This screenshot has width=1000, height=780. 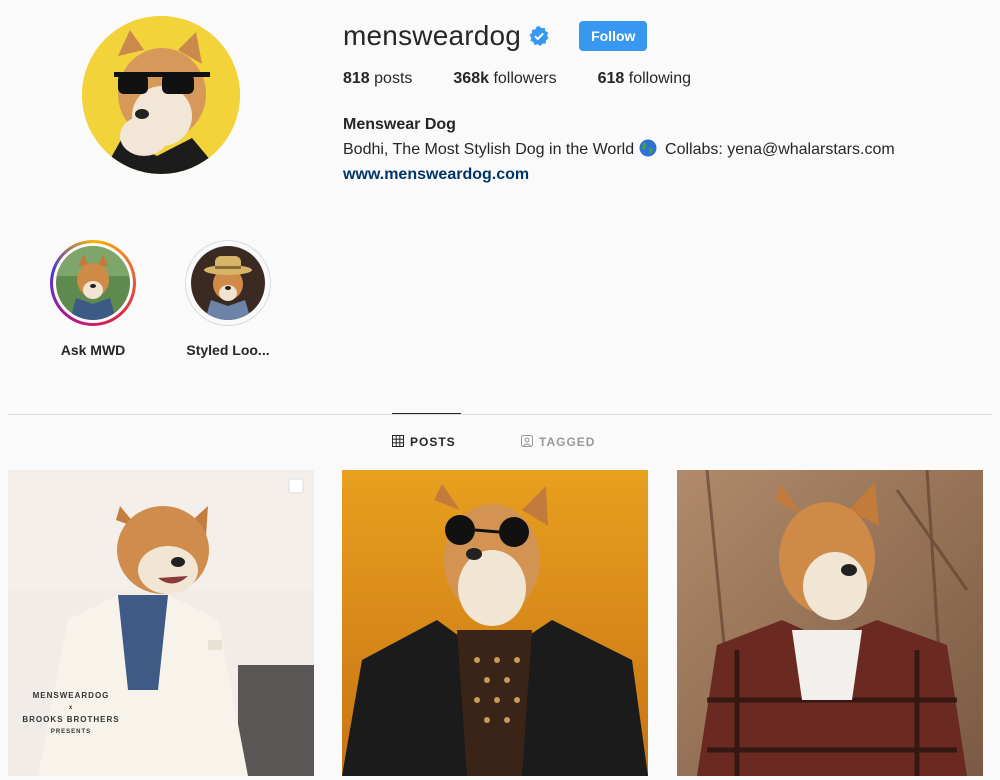 What do you see at coordinates (161, 95) in the screenshot?
I see `profile-avatar` at bounding box center [161, 95].